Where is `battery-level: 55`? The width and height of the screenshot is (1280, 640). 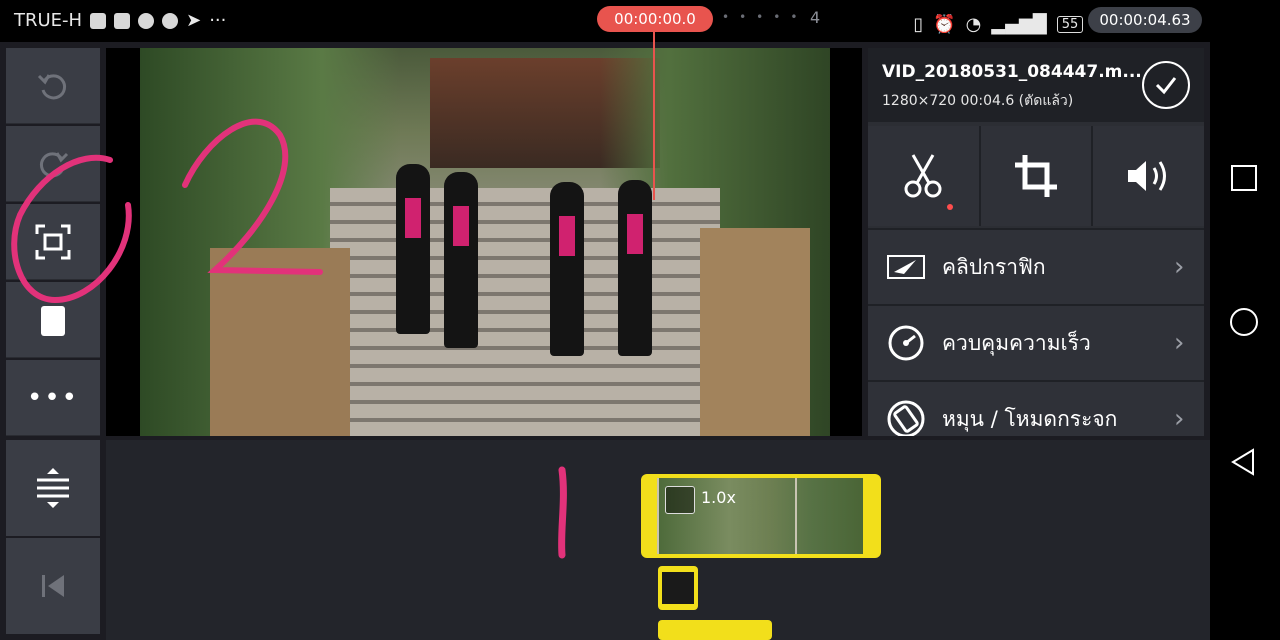
battery-level: 55 is located at coordinates (1070, 24).